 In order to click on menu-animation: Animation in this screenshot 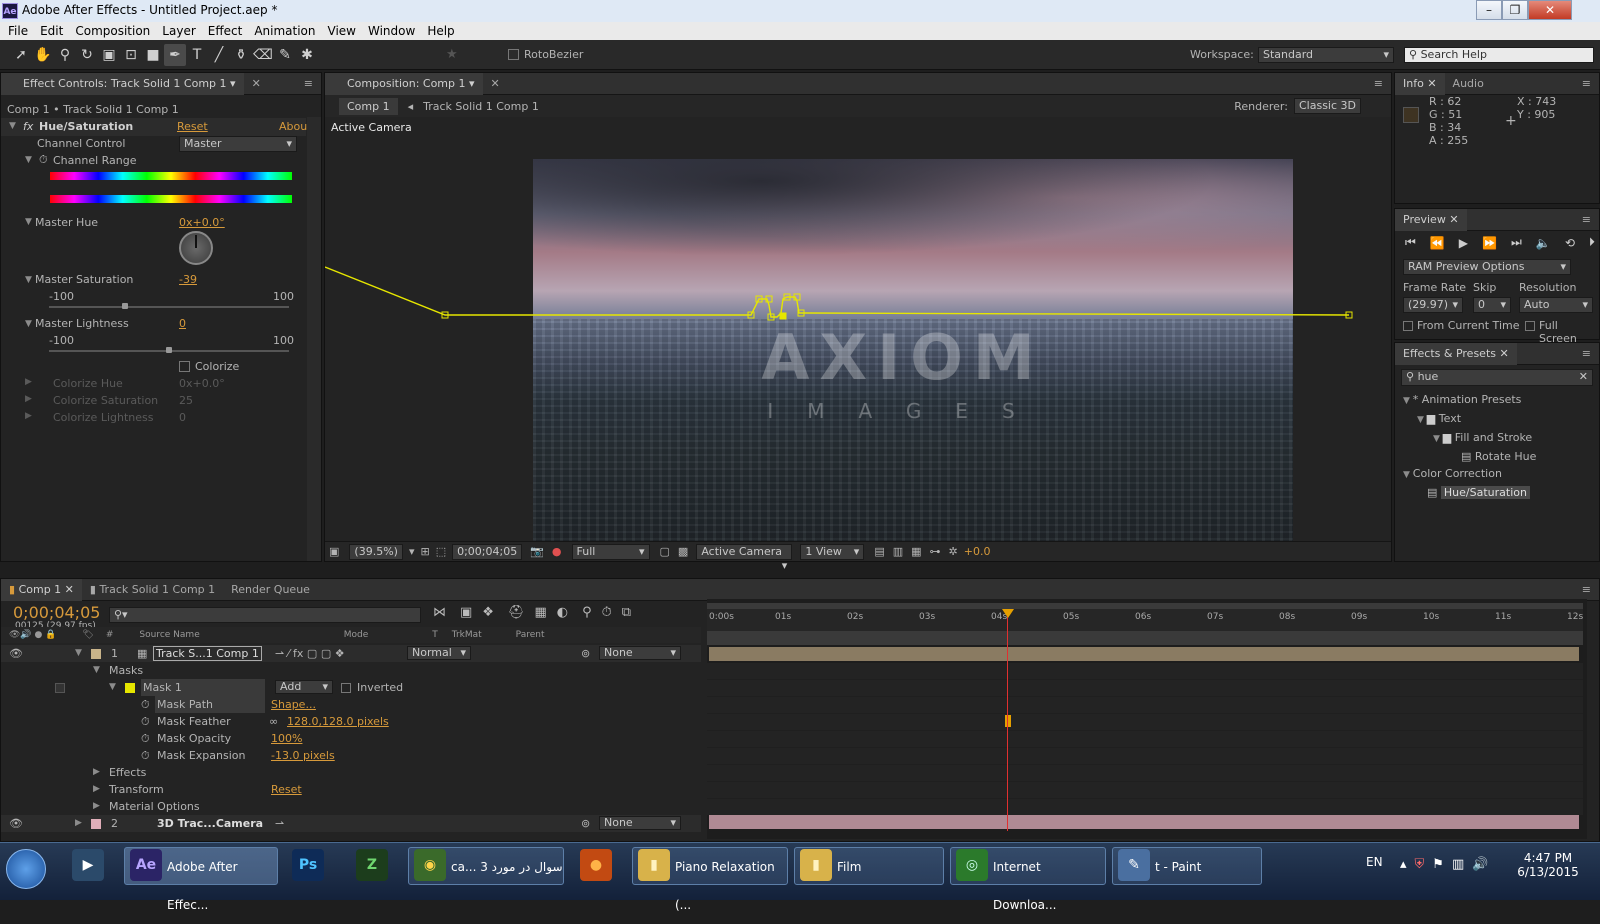, I will do `click(284, 31)`.